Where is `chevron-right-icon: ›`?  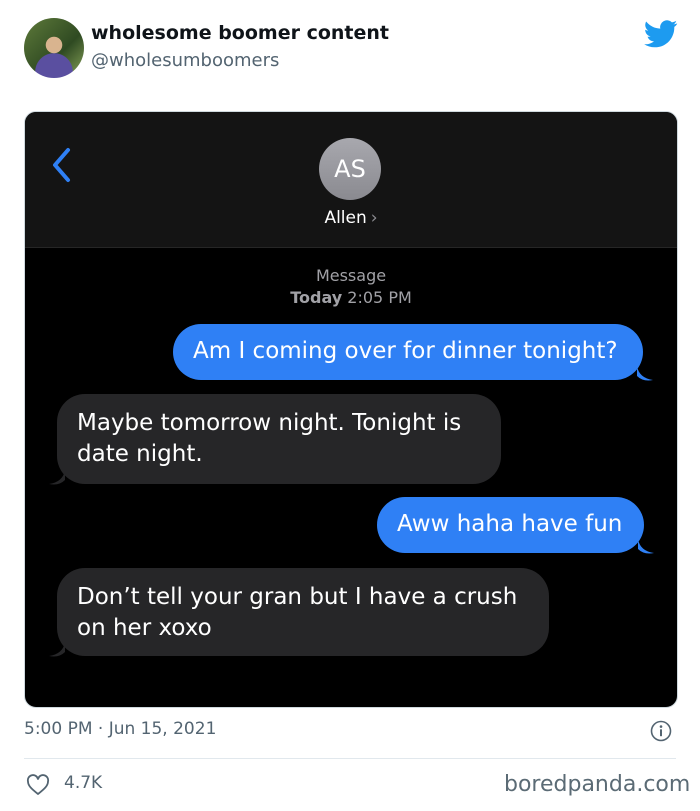
chevron-right-icon: › is located at coordinates (374, 218).